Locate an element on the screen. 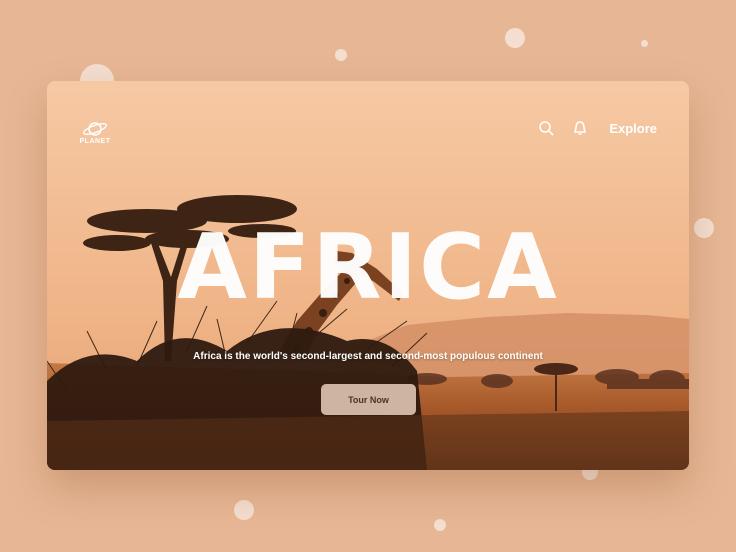 The height and width of the screenshot is (552, 736). search-icon is located at coordinates (546, 128).